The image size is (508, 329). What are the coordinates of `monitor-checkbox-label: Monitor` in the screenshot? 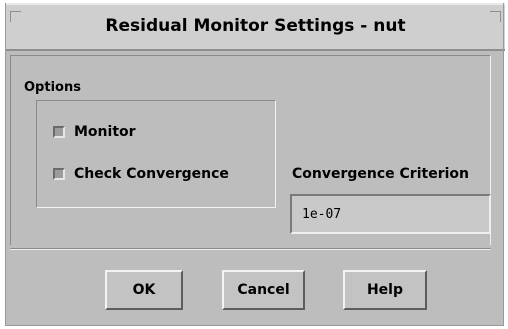 It's located at (105, 132).